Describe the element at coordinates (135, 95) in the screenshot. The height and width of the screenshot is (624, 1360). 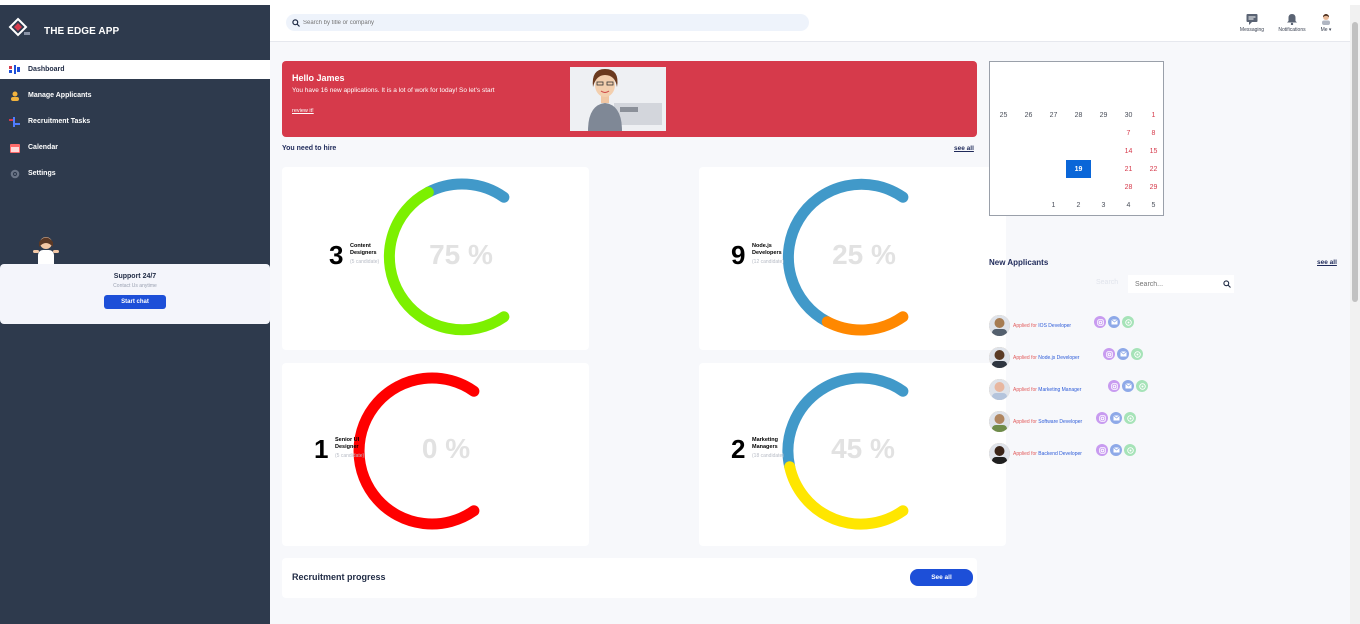
I see `sidebar-item-manage-applicants: Manage Applicants` at that location.